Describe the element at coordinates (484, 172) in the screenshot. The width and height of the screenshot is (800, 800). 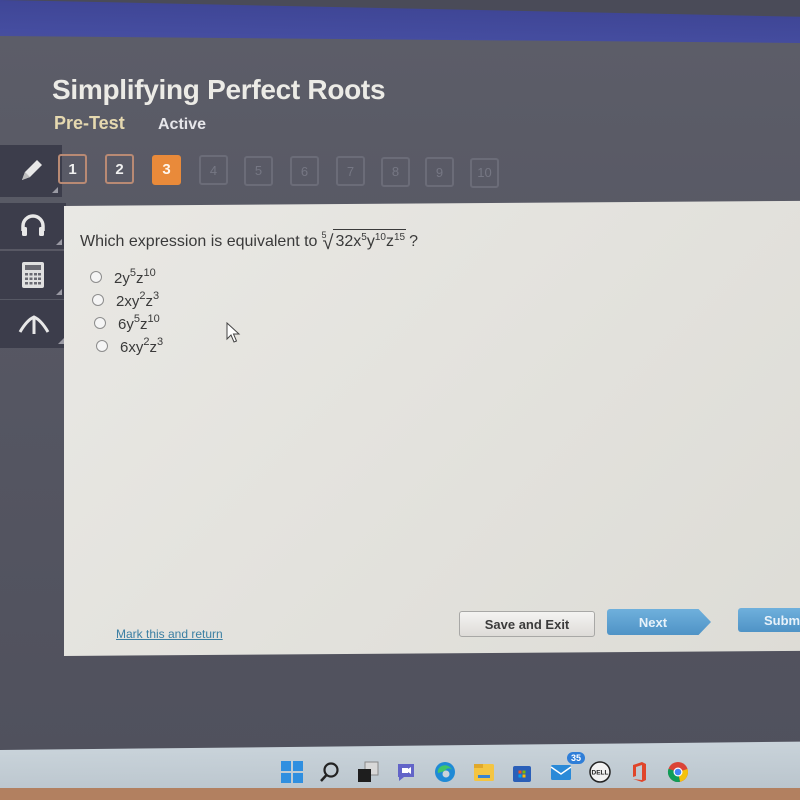
I see `question-nav-item-10: 10` at that location.